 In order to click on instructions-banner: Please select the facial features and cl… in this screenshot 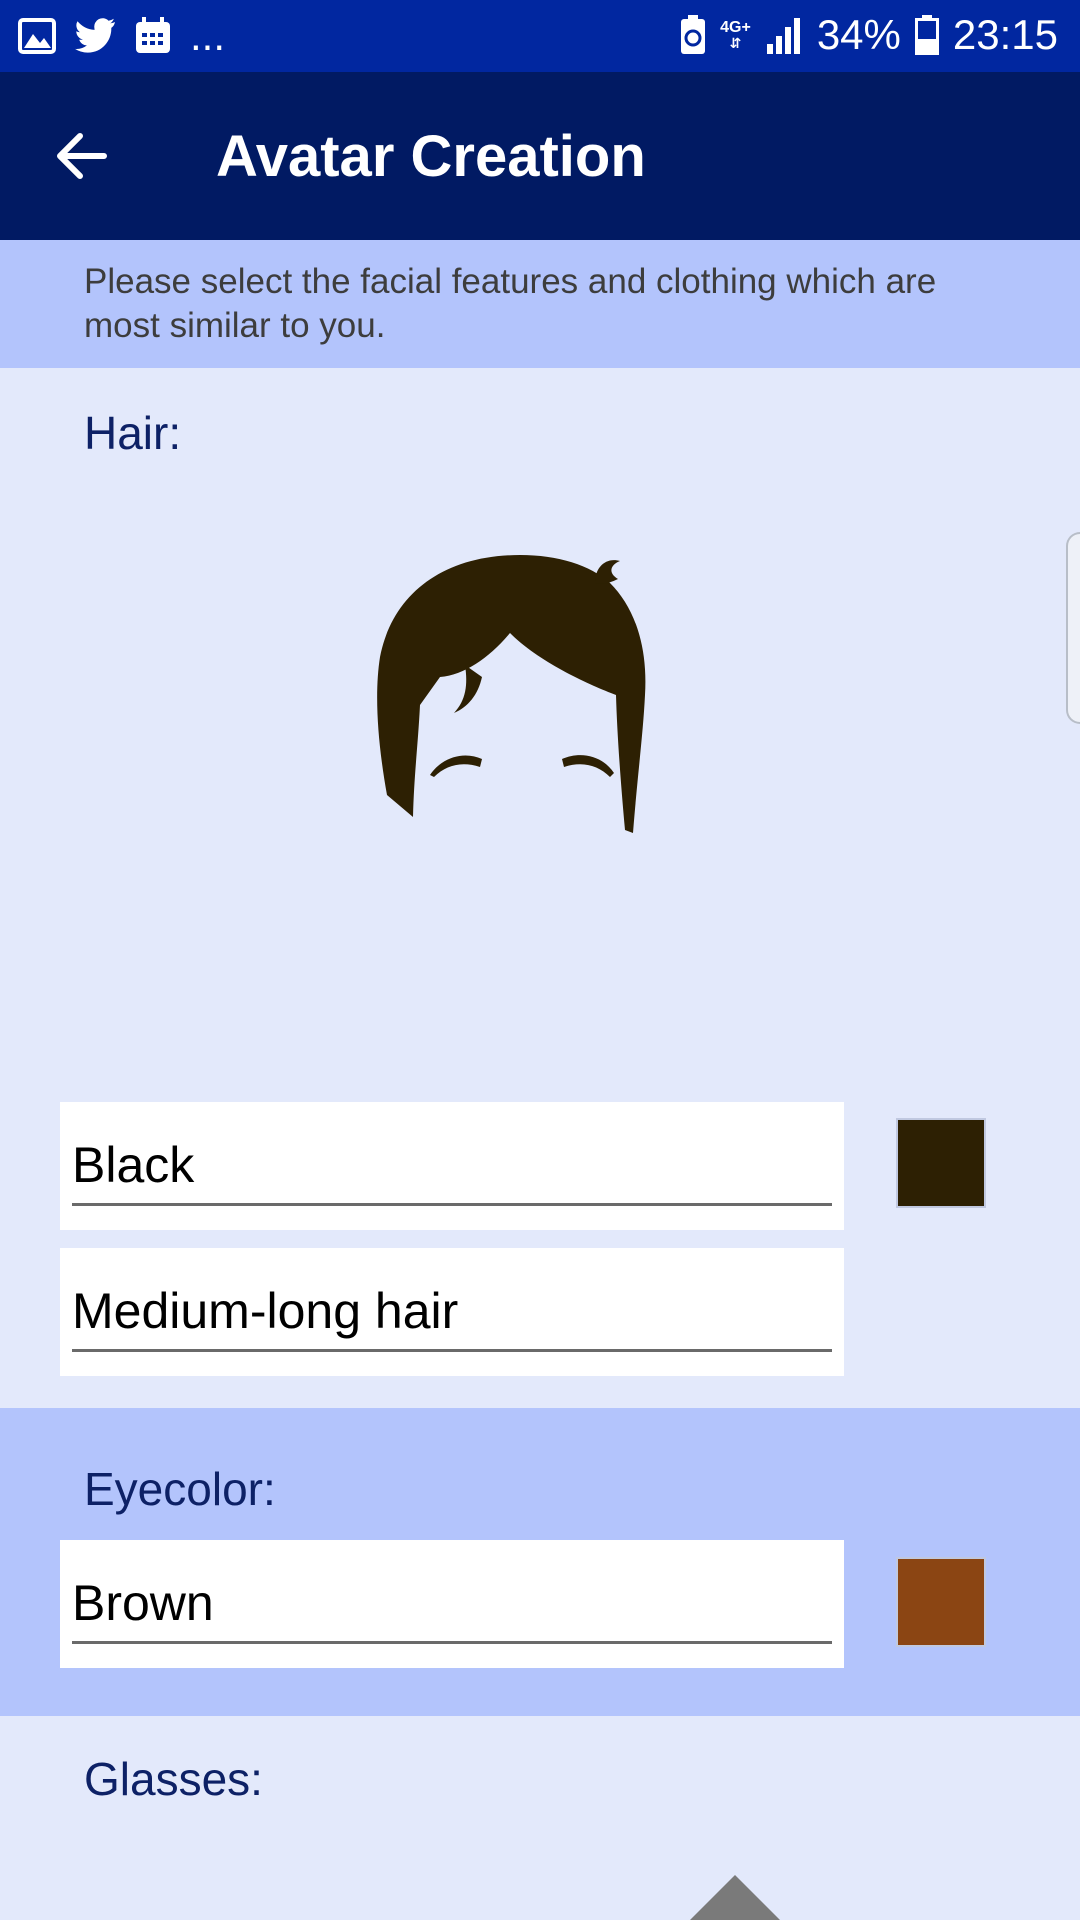, I will do `click(540, 304)`.